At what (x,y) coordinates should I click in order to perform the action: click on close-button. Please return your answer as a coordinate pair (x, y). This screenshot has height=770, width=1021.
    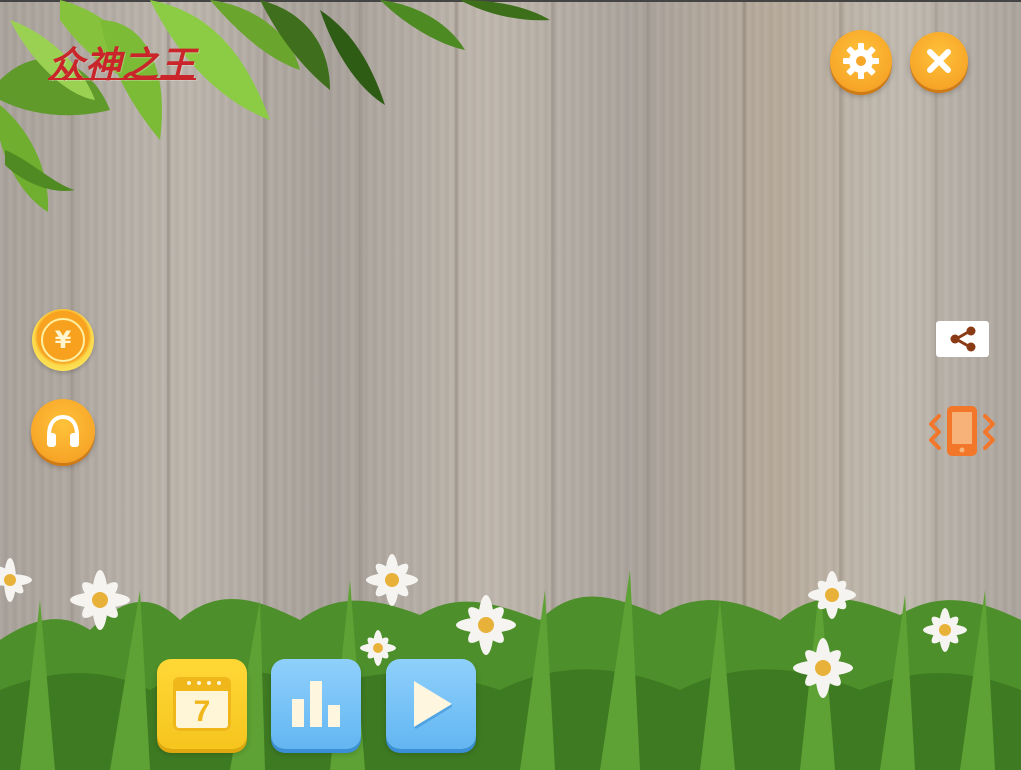
    Looking at the image, I should click on (939, 61).